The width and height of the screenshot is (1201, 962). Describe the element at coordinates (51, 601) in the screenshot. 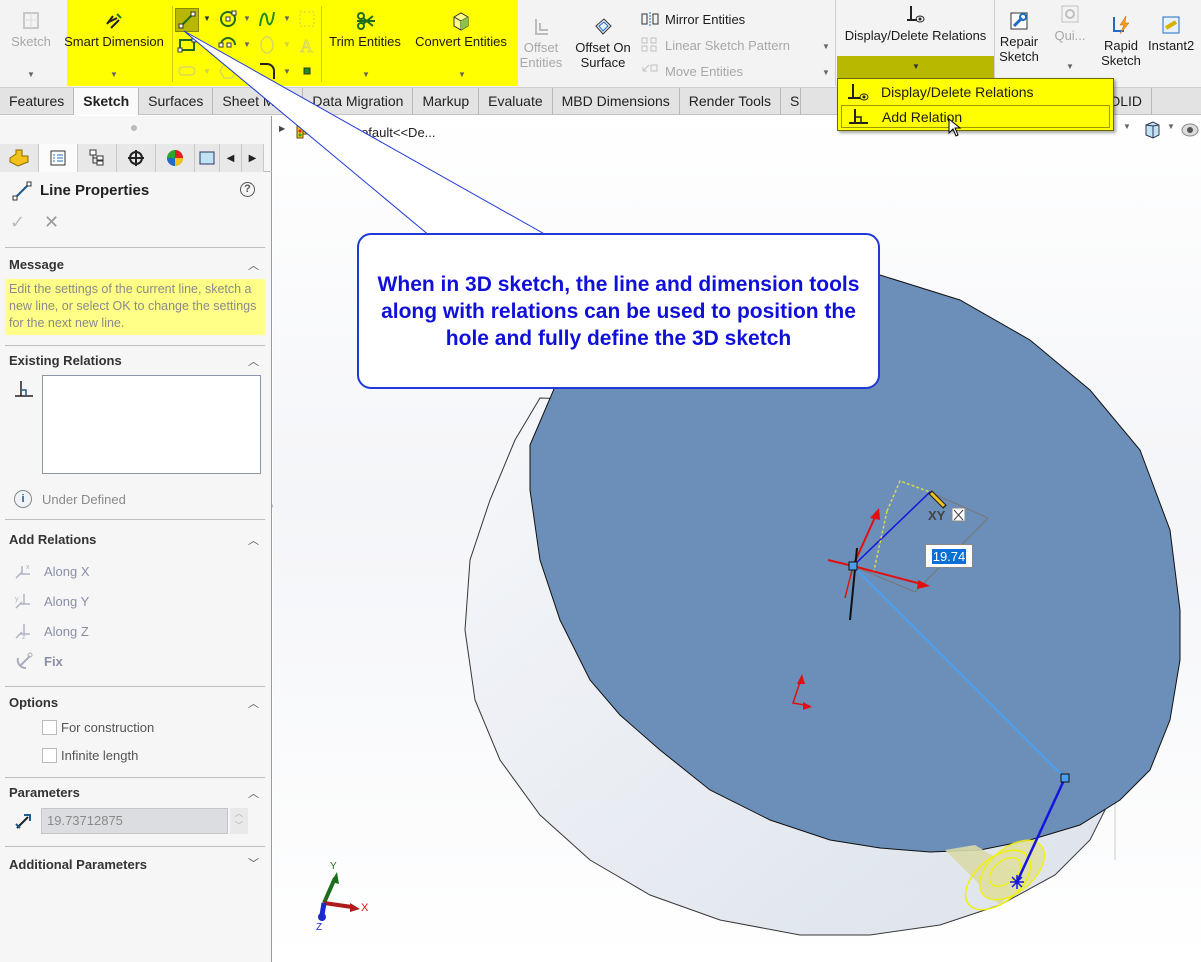

I see `relation-along-y: y Along Y` at that location.